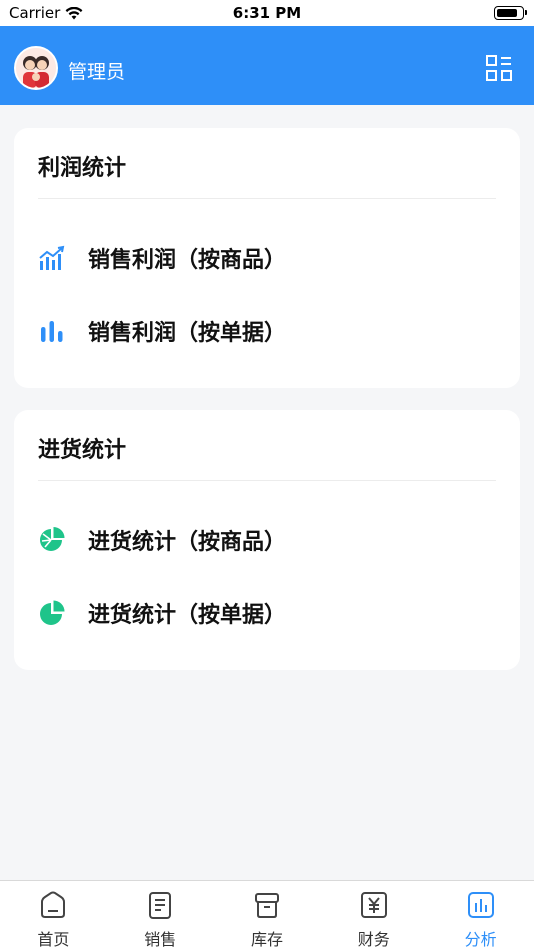 Image resolution: width=534 pixels, height=950 pixels. I want to click on tab-analysis: 分析, so click(480, 915).